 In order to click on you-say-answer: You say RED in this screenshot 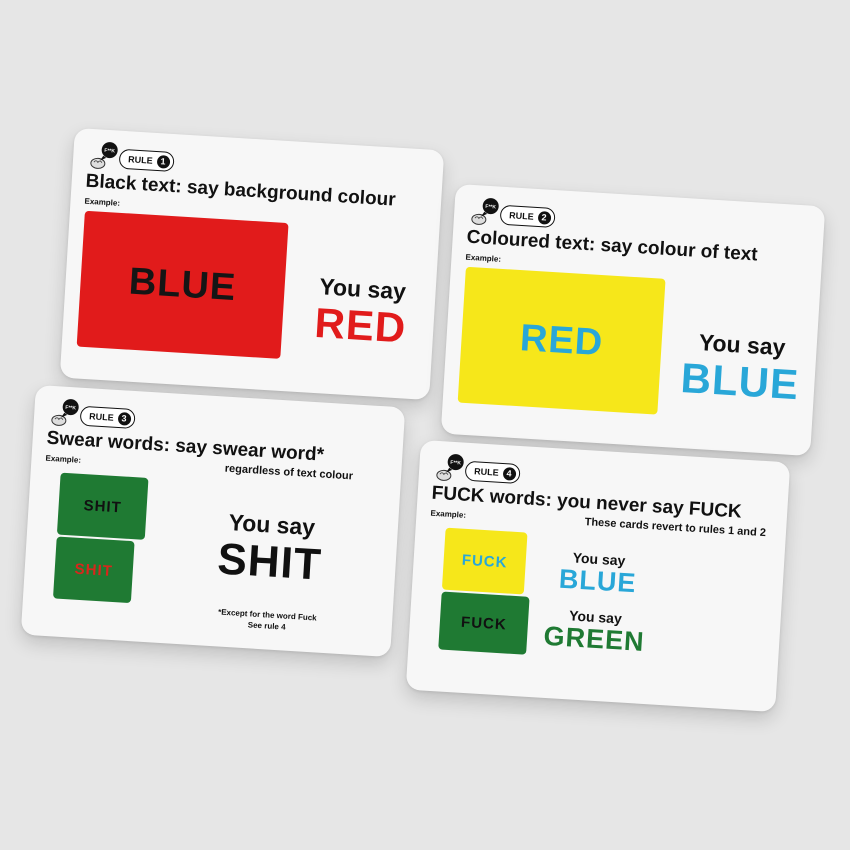, I will do `click(361, 312)`.